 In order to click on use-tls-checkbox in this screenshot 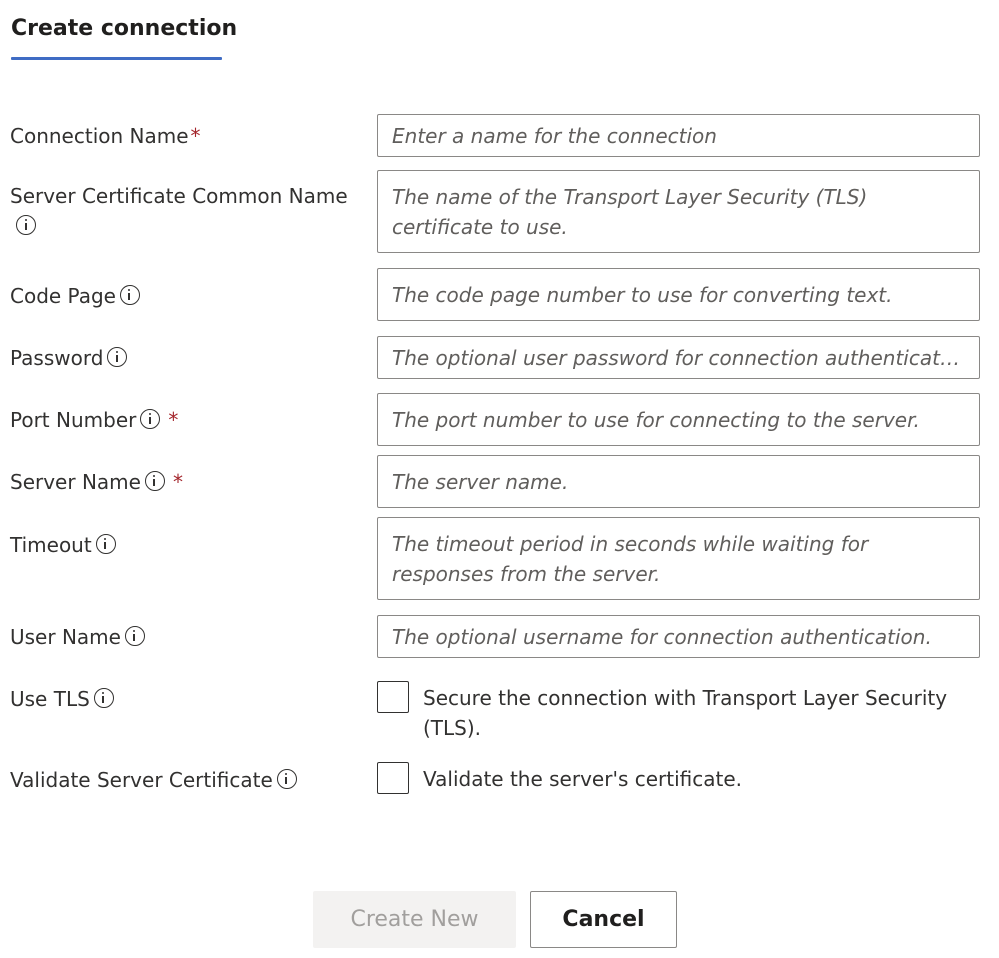, I will do `click(393, 697)`.